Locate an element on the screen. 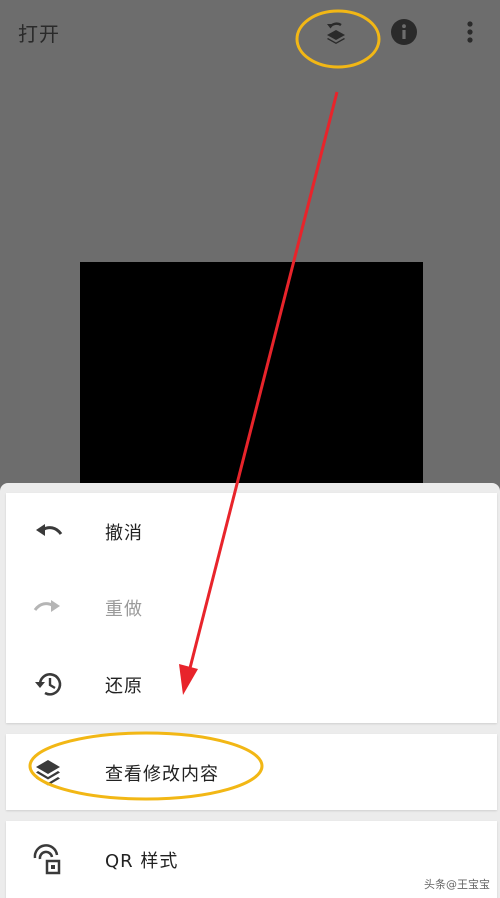  more-vert-icon is located at coordinates (470, 32).